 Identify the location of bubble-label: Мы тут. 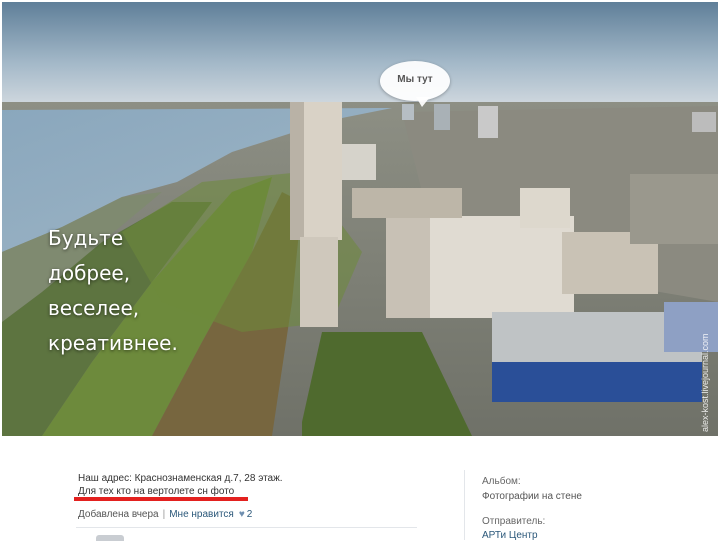
(415, 79).